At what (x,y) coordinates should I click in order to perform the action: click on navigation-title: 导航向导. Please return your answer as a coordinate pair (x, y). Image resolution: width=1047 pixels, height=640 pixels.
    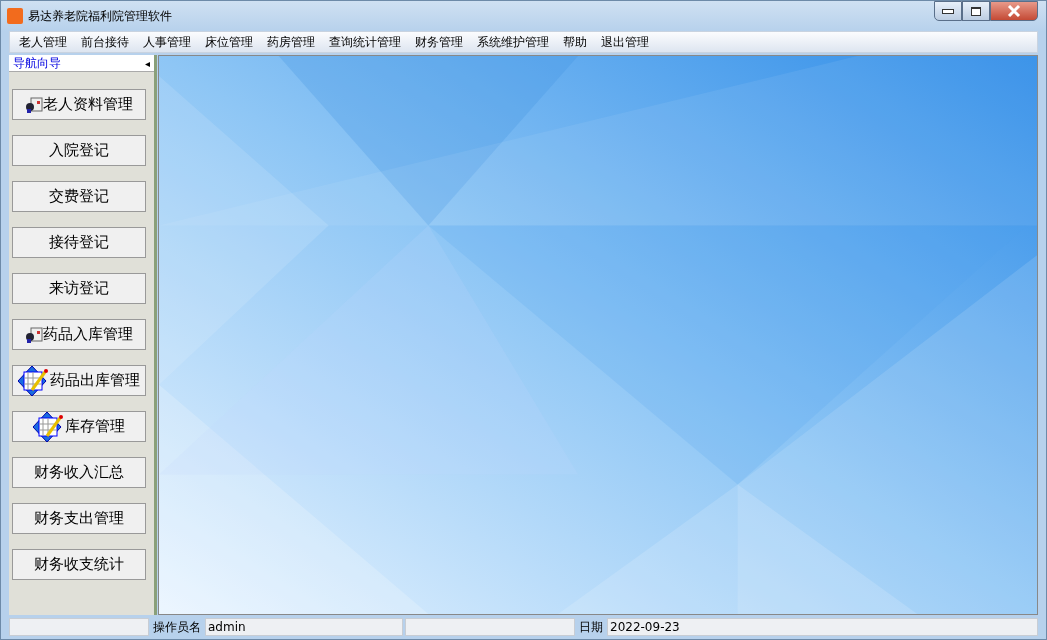
    Looking at the image, I should click on (37, 63).